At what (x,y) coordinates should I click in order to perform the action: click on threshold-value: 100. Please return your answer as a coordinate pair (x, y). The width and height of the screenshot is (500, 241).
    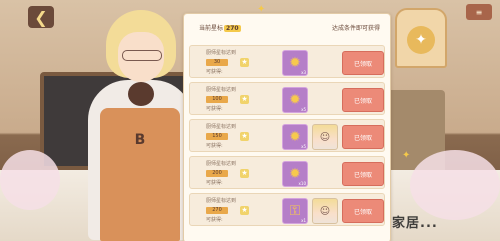
    Looking at the image, I should click on (217, 99).